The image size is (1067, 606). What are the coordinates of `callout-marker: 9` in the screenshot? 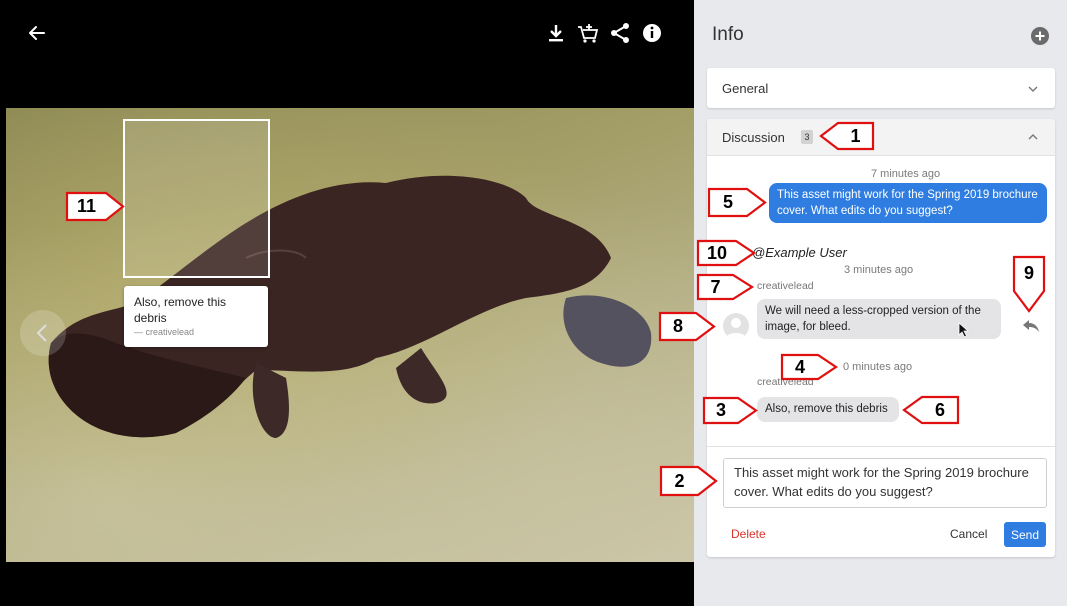 It's located at (1029, 284).